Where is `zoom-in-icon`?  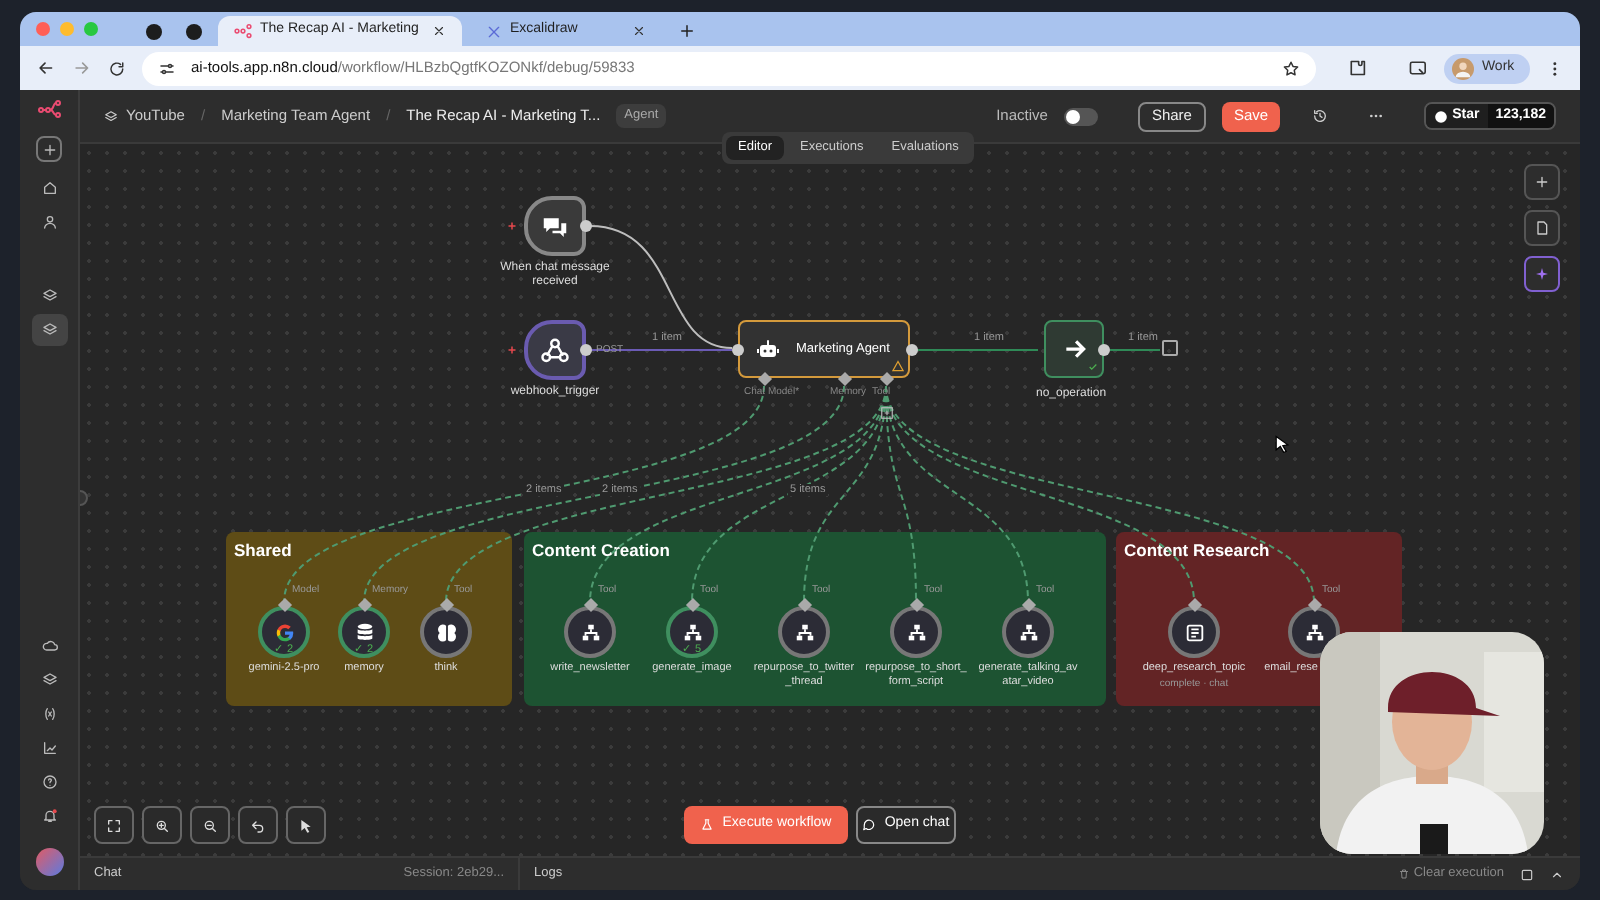
zoom-in-icon is located at coordinates (162, 825).